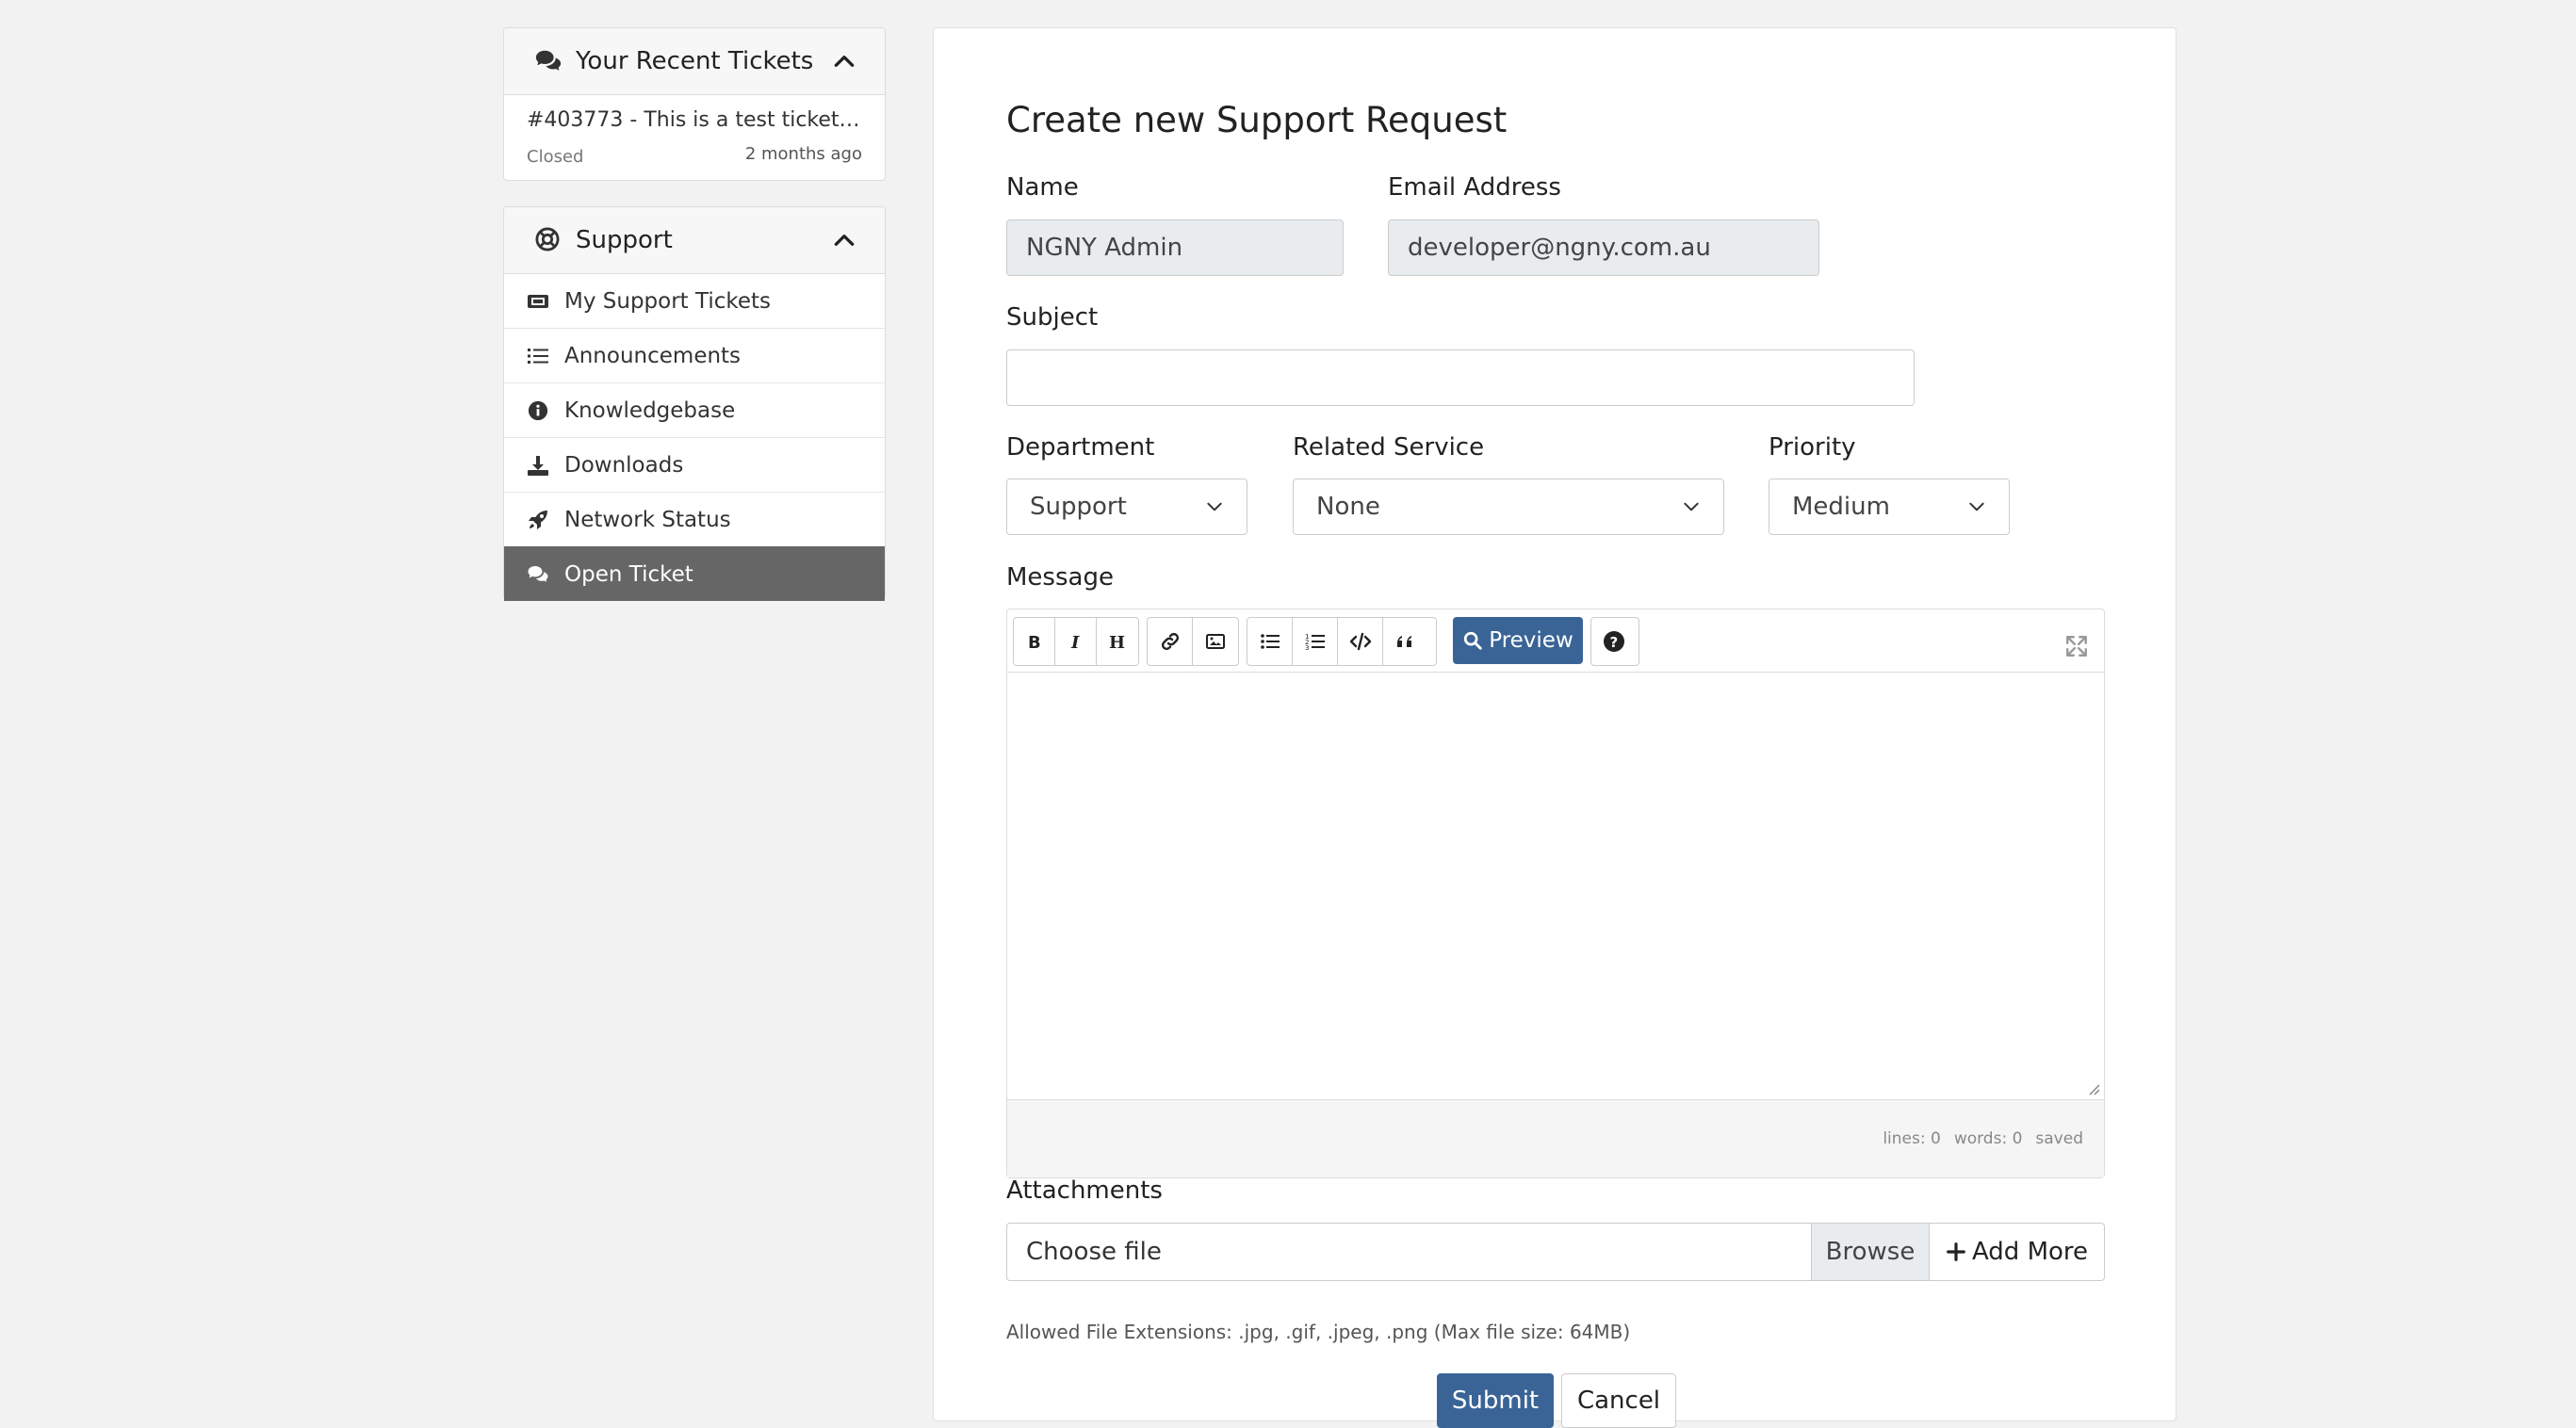  Describe the element at coordinates (647, 519) in the screenshot. I see `sidebar-item-label: Network Status` at that location.